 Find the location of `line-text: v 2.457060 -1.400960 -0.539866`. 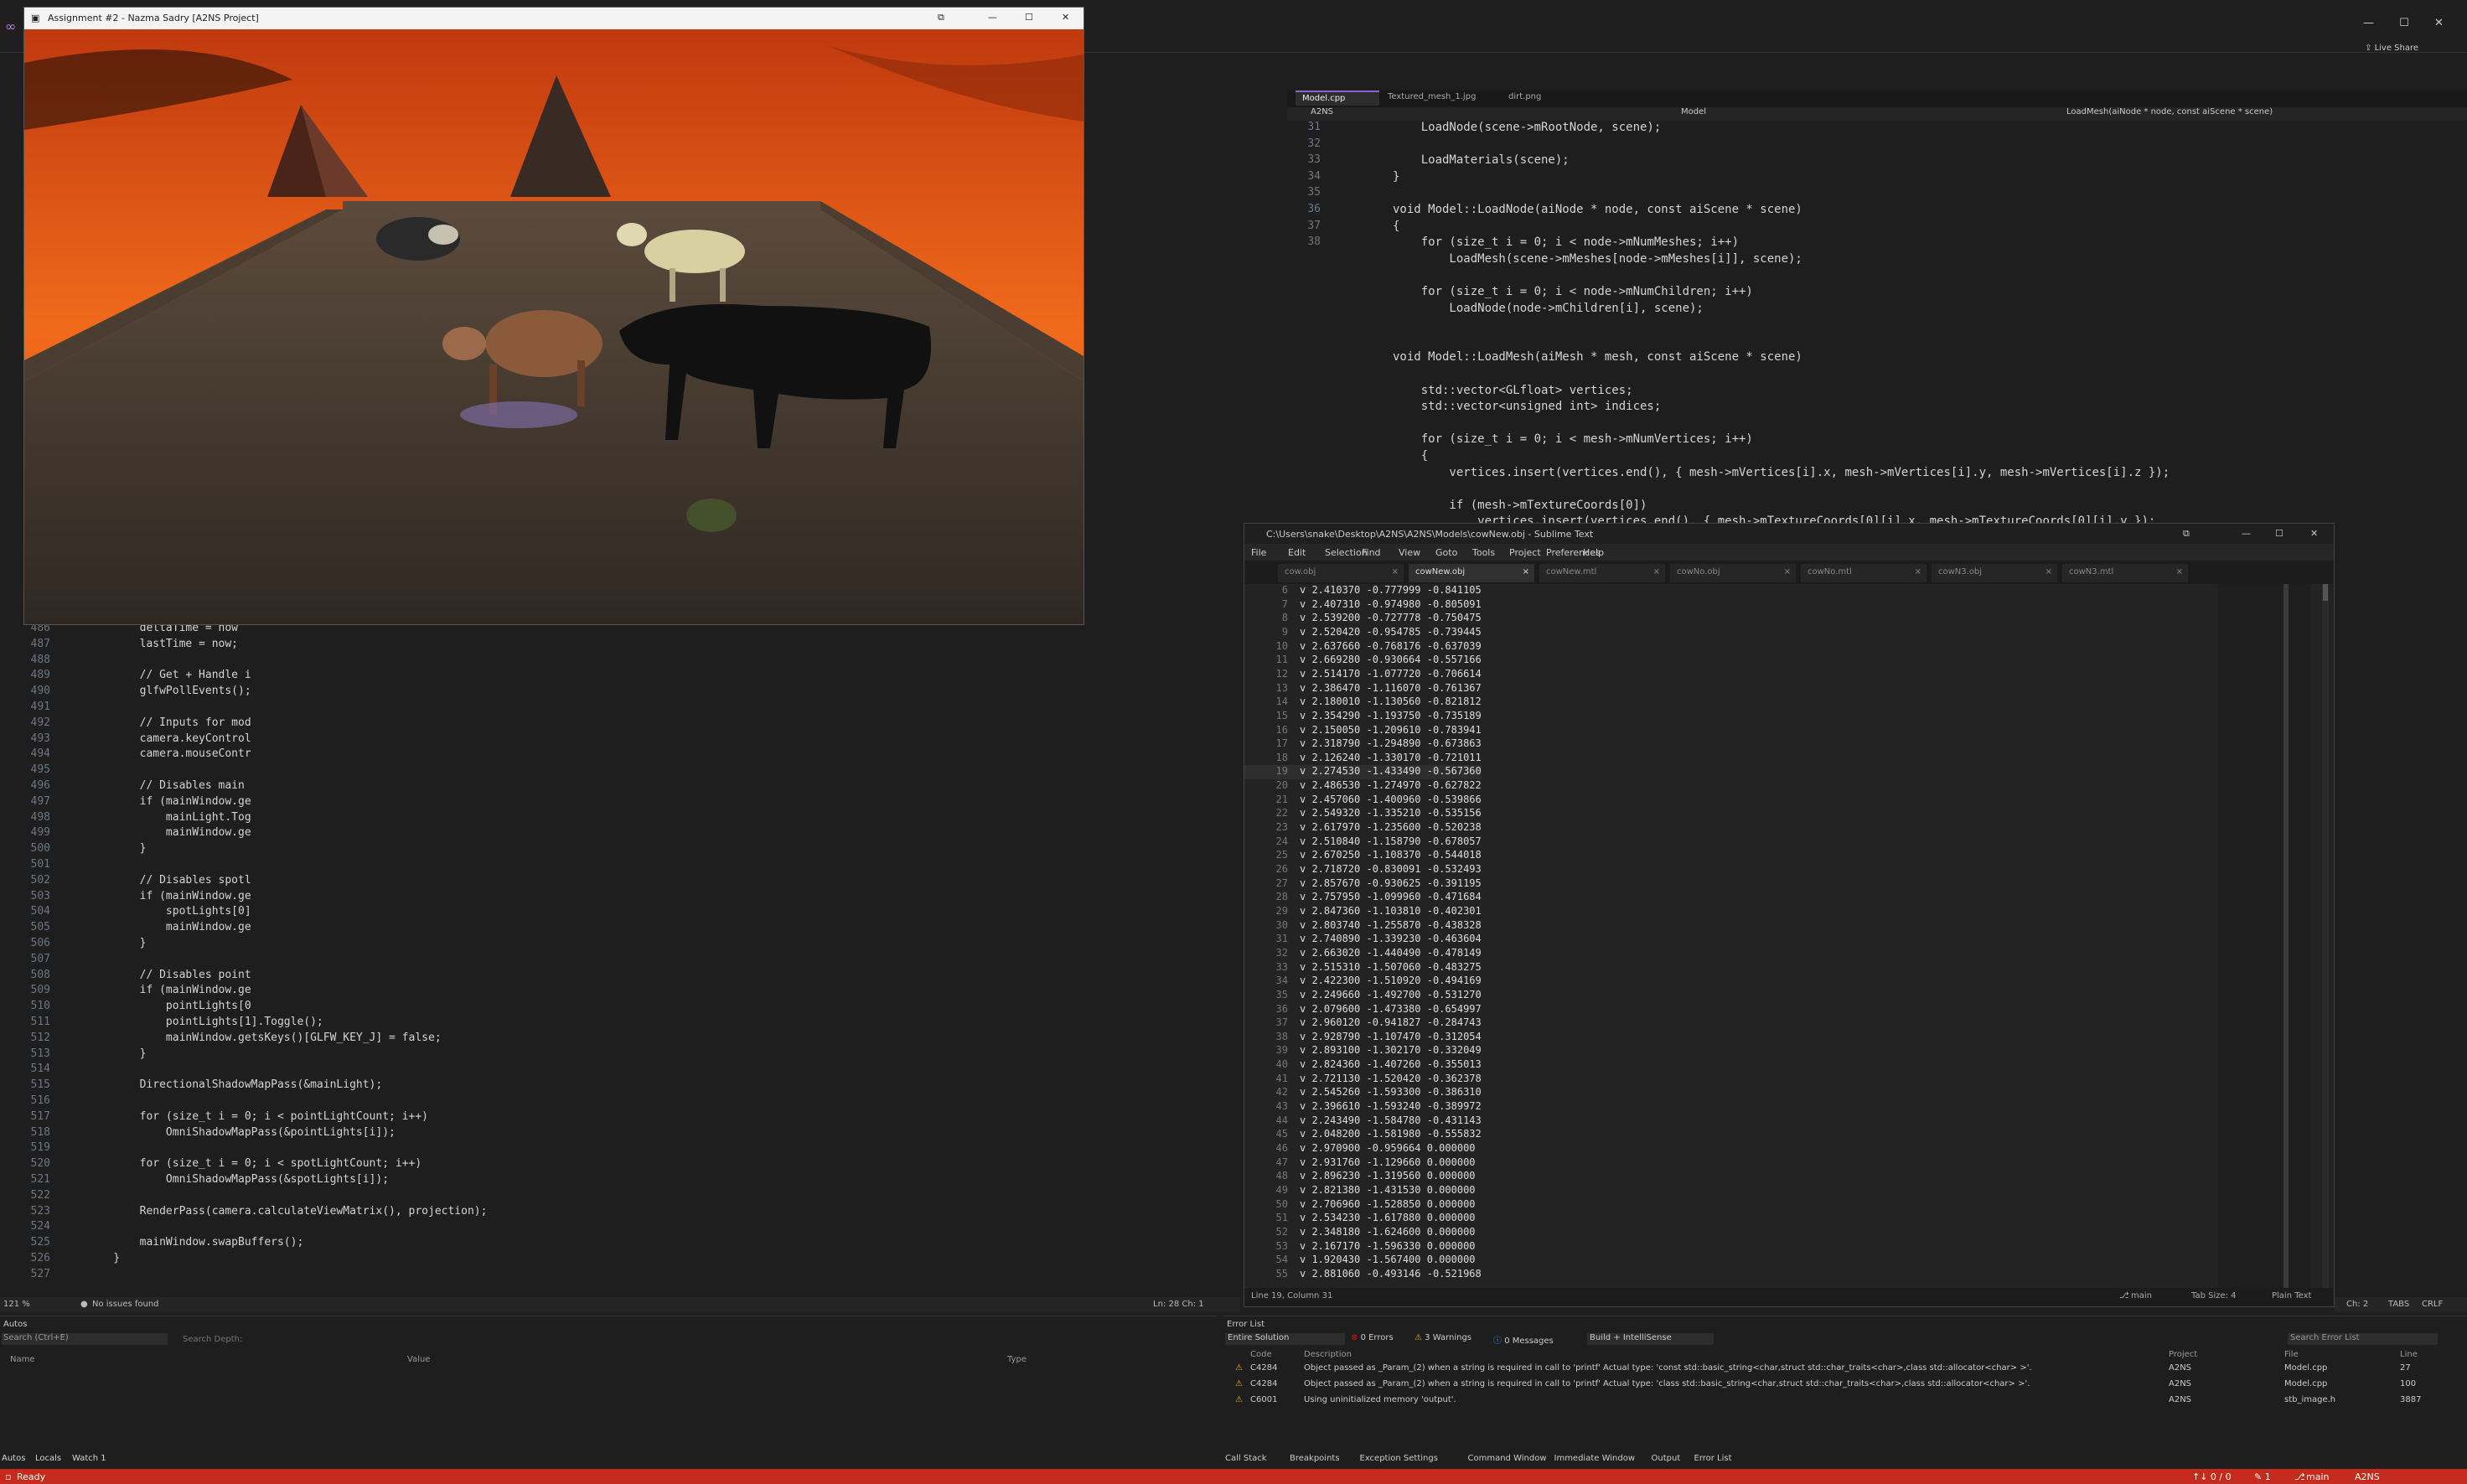

line-text: v 2.457060 -1.400960 -0.539866 is located at coordinates (1391, 799).